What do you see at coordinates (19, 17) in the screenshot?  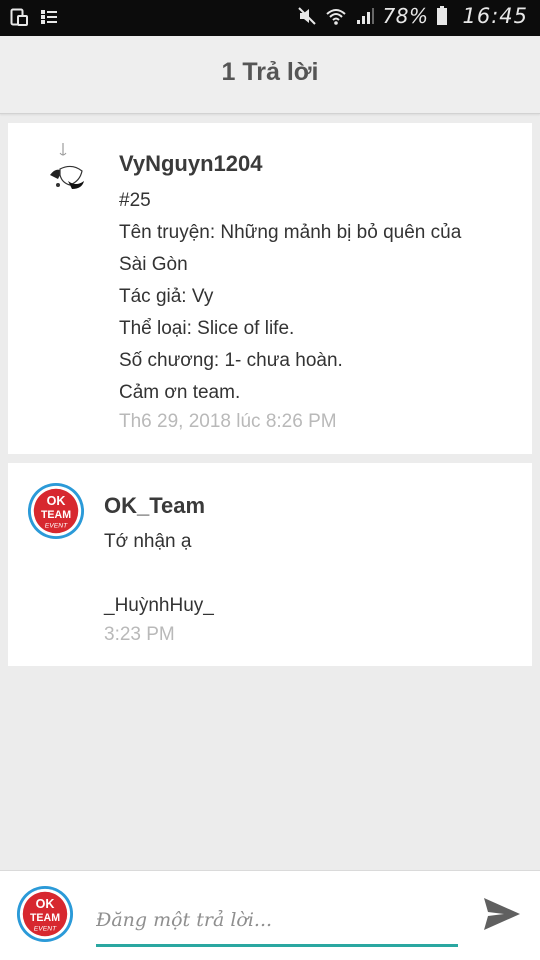 I see `screenshot-icon` at bounding box center [19, 17].